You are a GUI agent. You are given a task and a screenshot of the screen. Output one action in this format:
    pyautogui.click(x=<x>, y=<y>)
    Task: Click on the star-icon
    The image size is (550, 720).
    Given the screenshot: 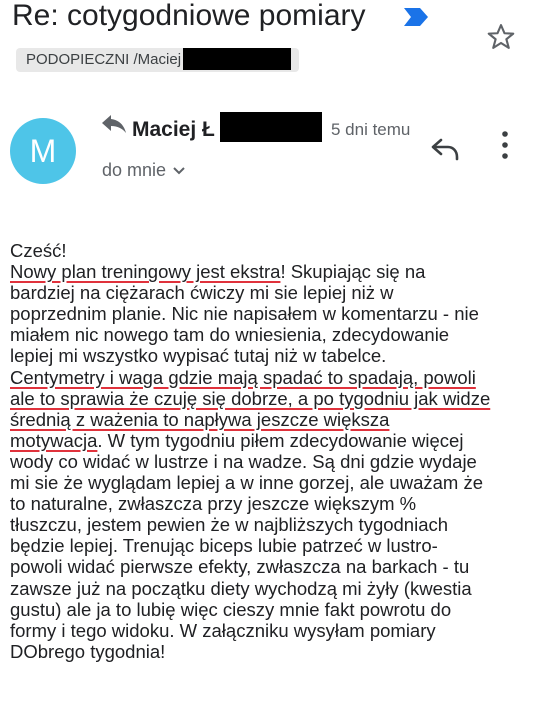 What is the action you would take?
    pyautogui.click(x=501, y=37)
    